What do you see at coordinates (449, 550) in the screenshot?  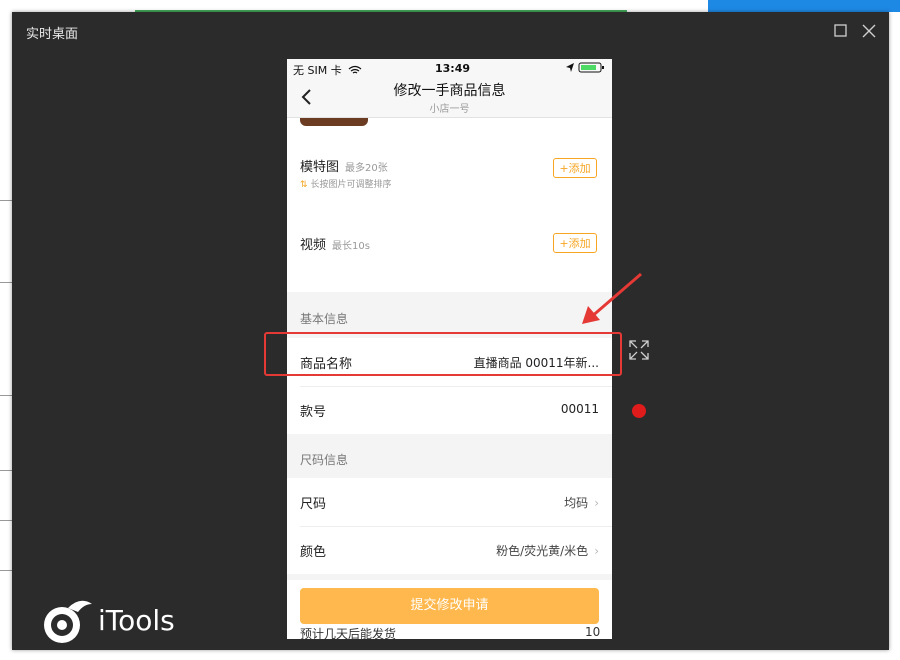 I see `color-row: 颜色 粉色/荧光黄/米色 ›` at bounding box center [449, 550].